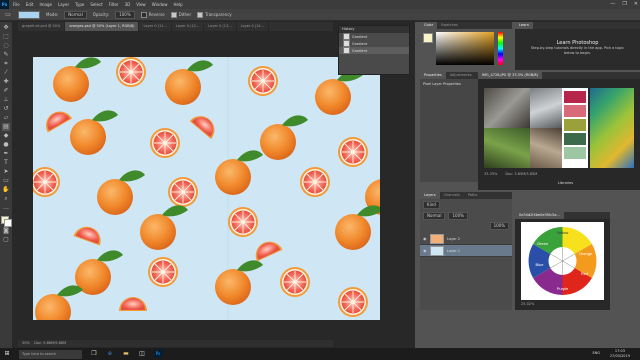 This screenshot has width=640, height=360. Describe the element at coordinates (6, 28) in the screenshot. I see `move-tool-icon: ✥` at that location.